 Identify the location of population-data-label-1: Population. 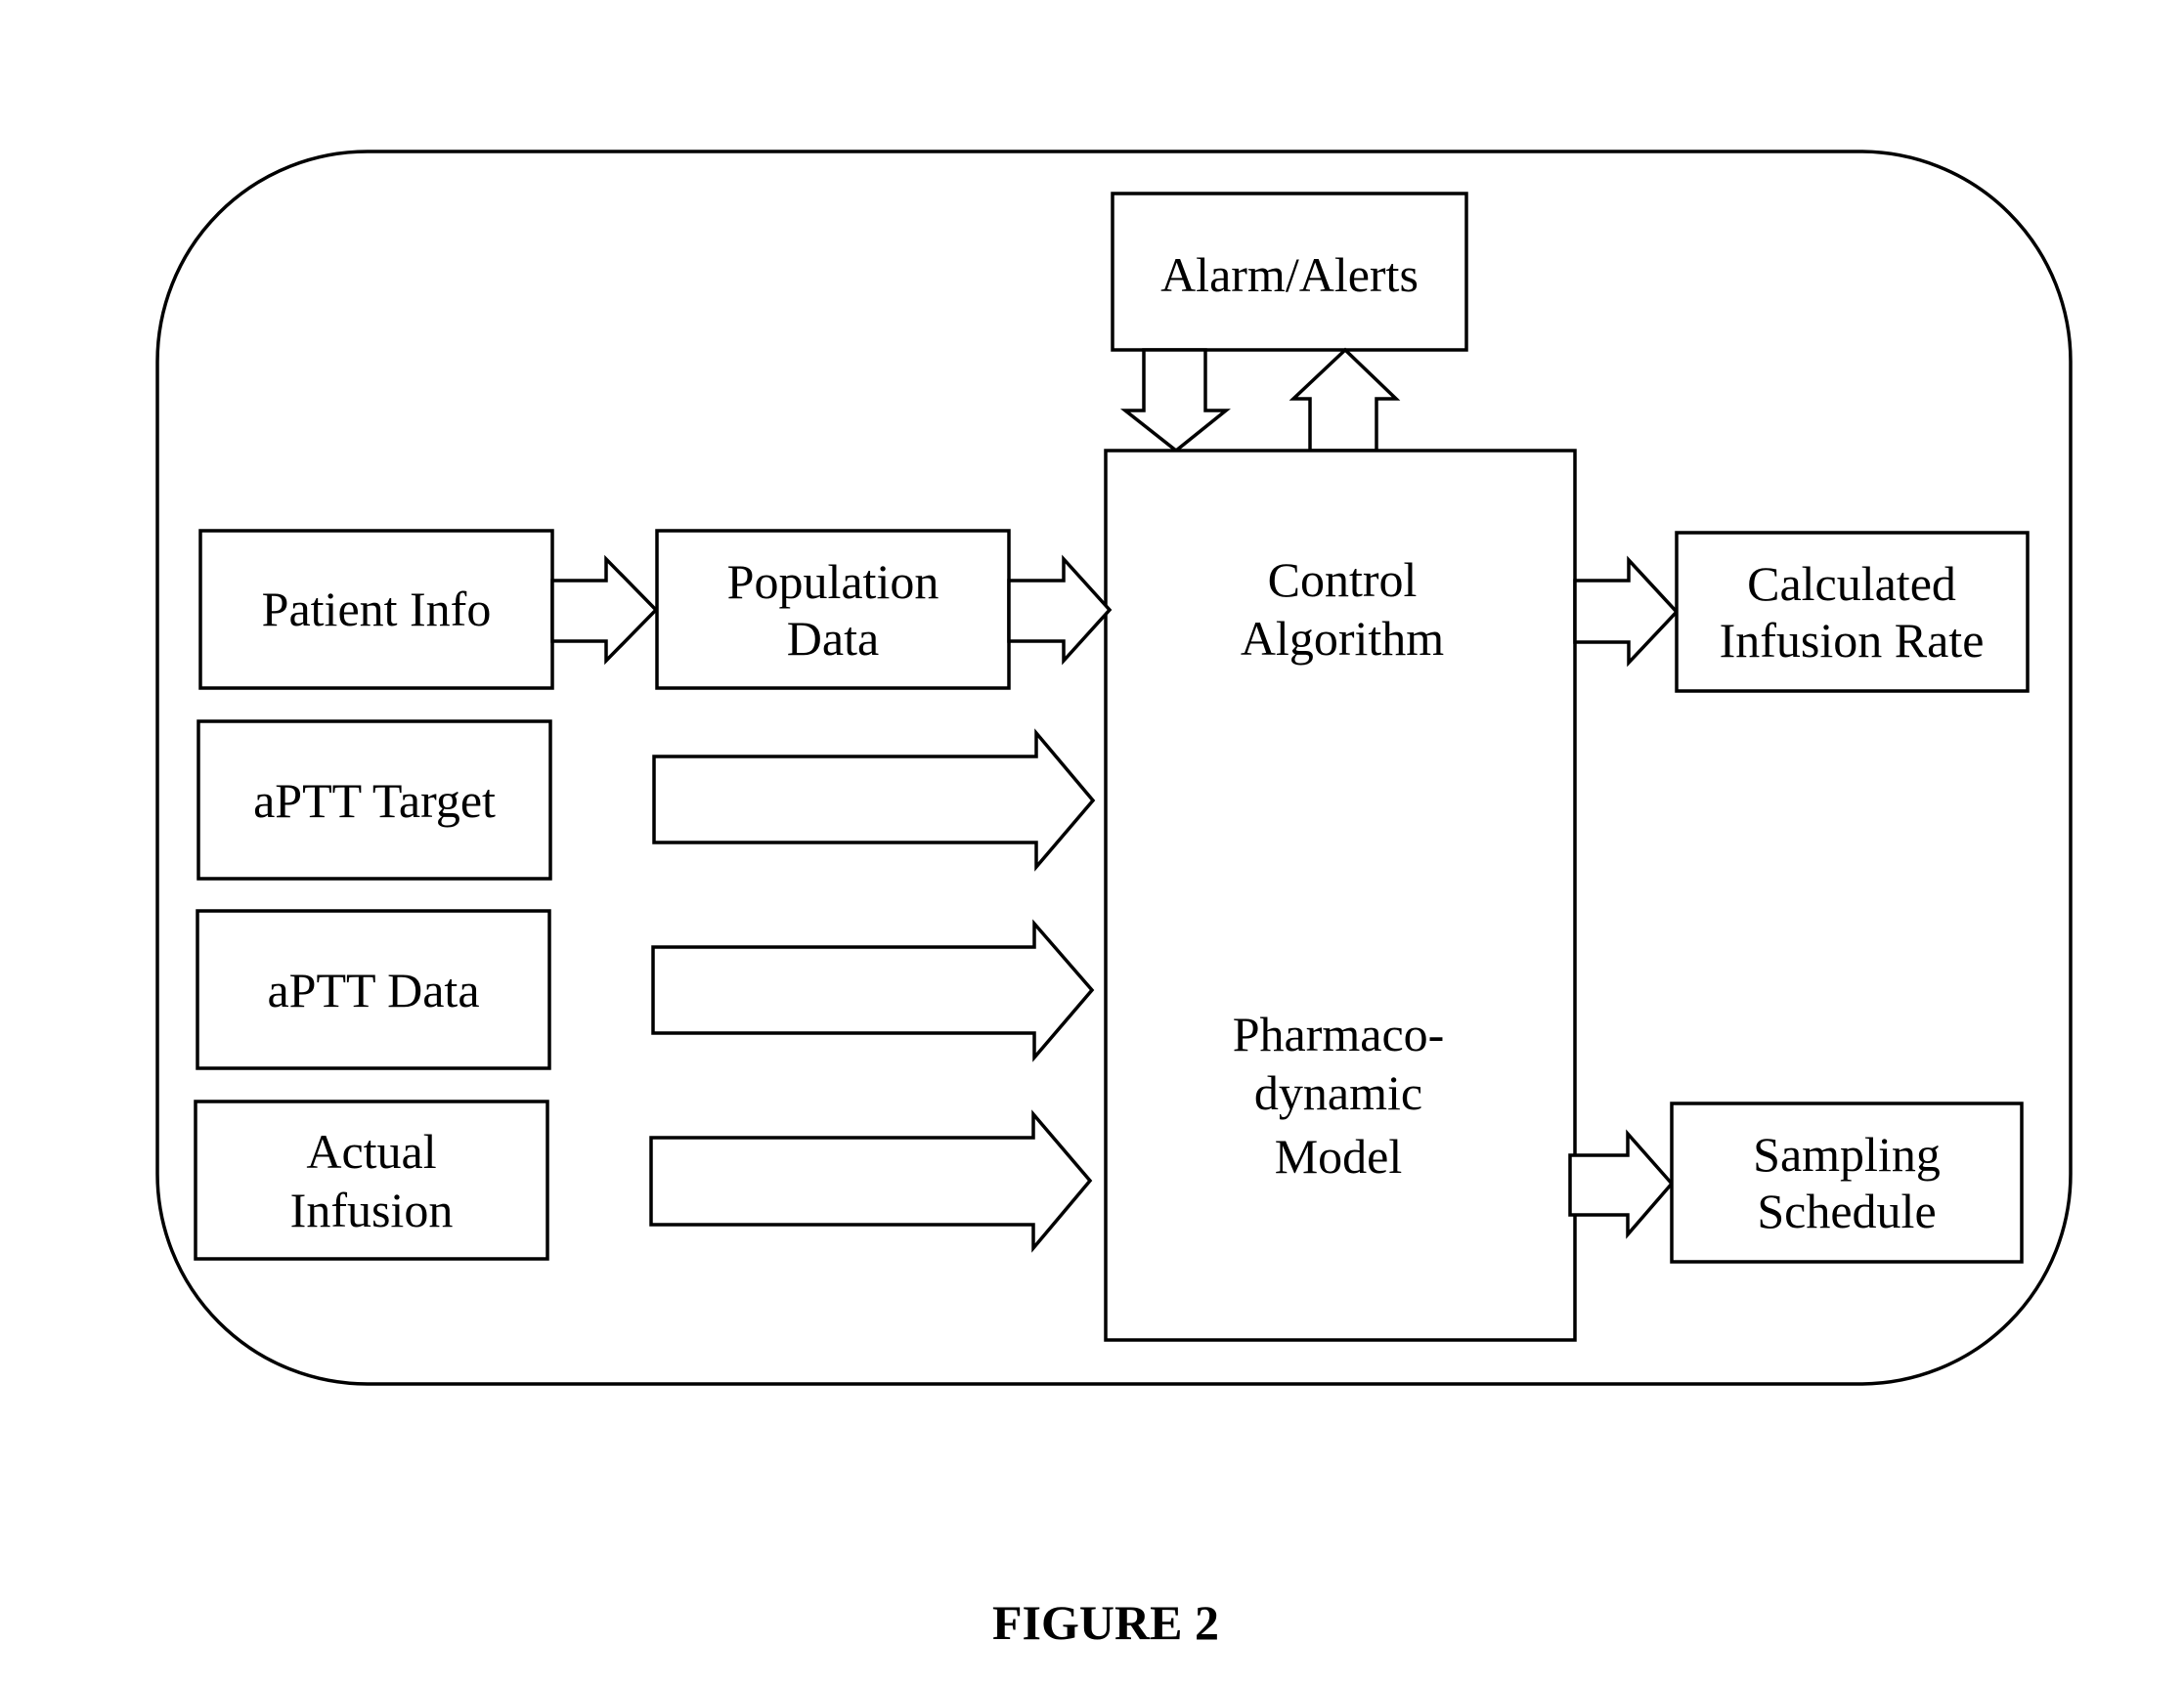
(833, 582).